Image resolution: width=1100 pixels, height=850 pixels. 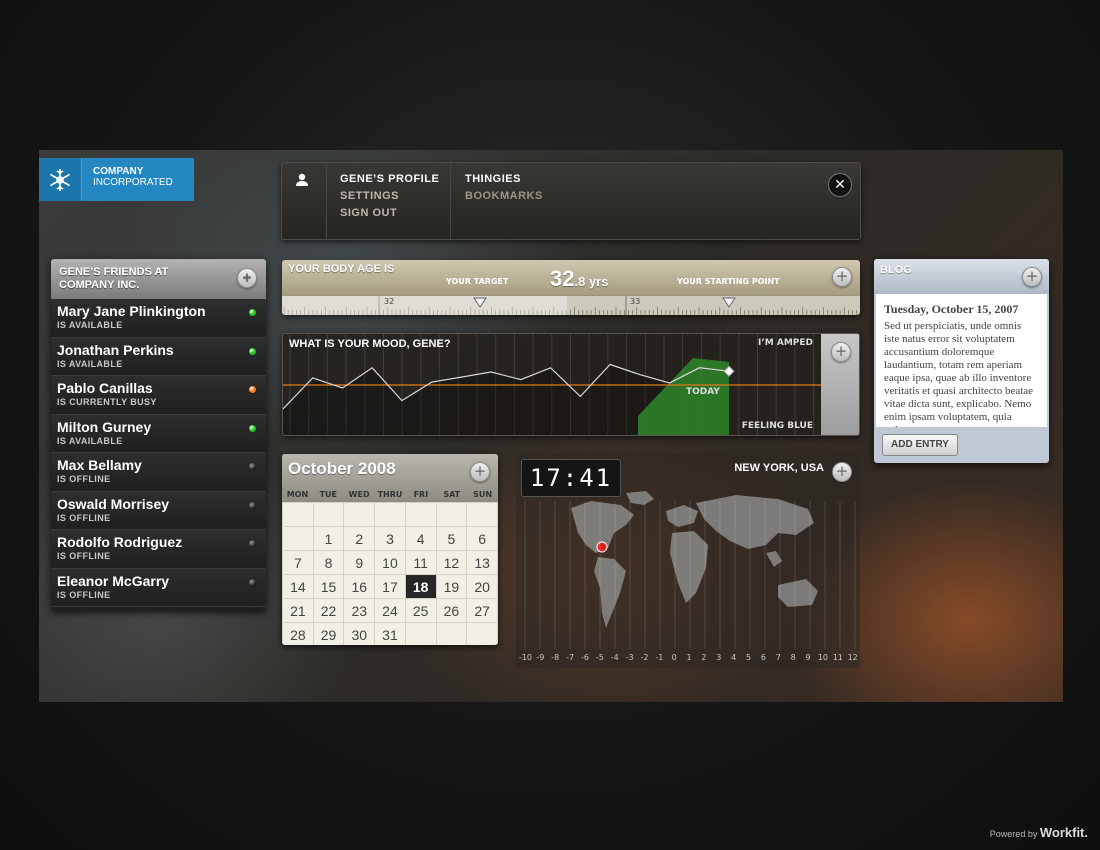 What do you see at coordinates (778, 657) in the screenshot?
I see `timezone-label: 7` at bounding box center [778, 657].